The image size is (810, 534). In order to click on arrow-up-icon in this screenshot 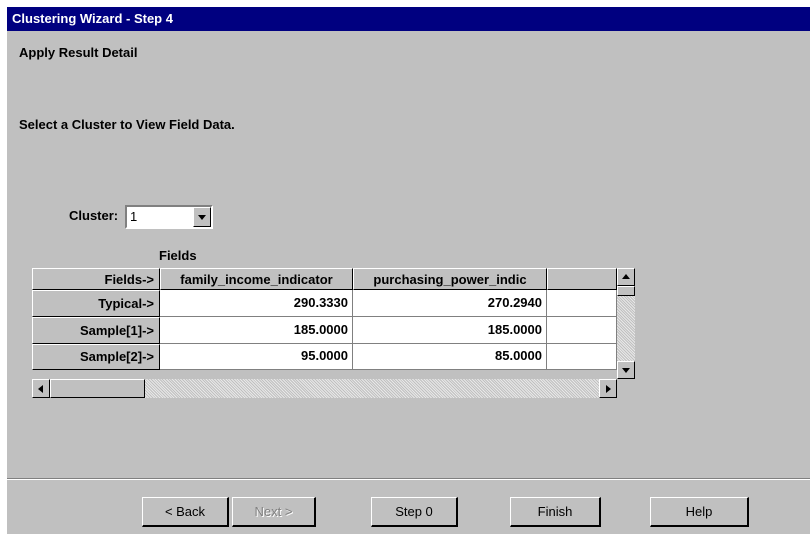, I will do `click(626, 276)`.